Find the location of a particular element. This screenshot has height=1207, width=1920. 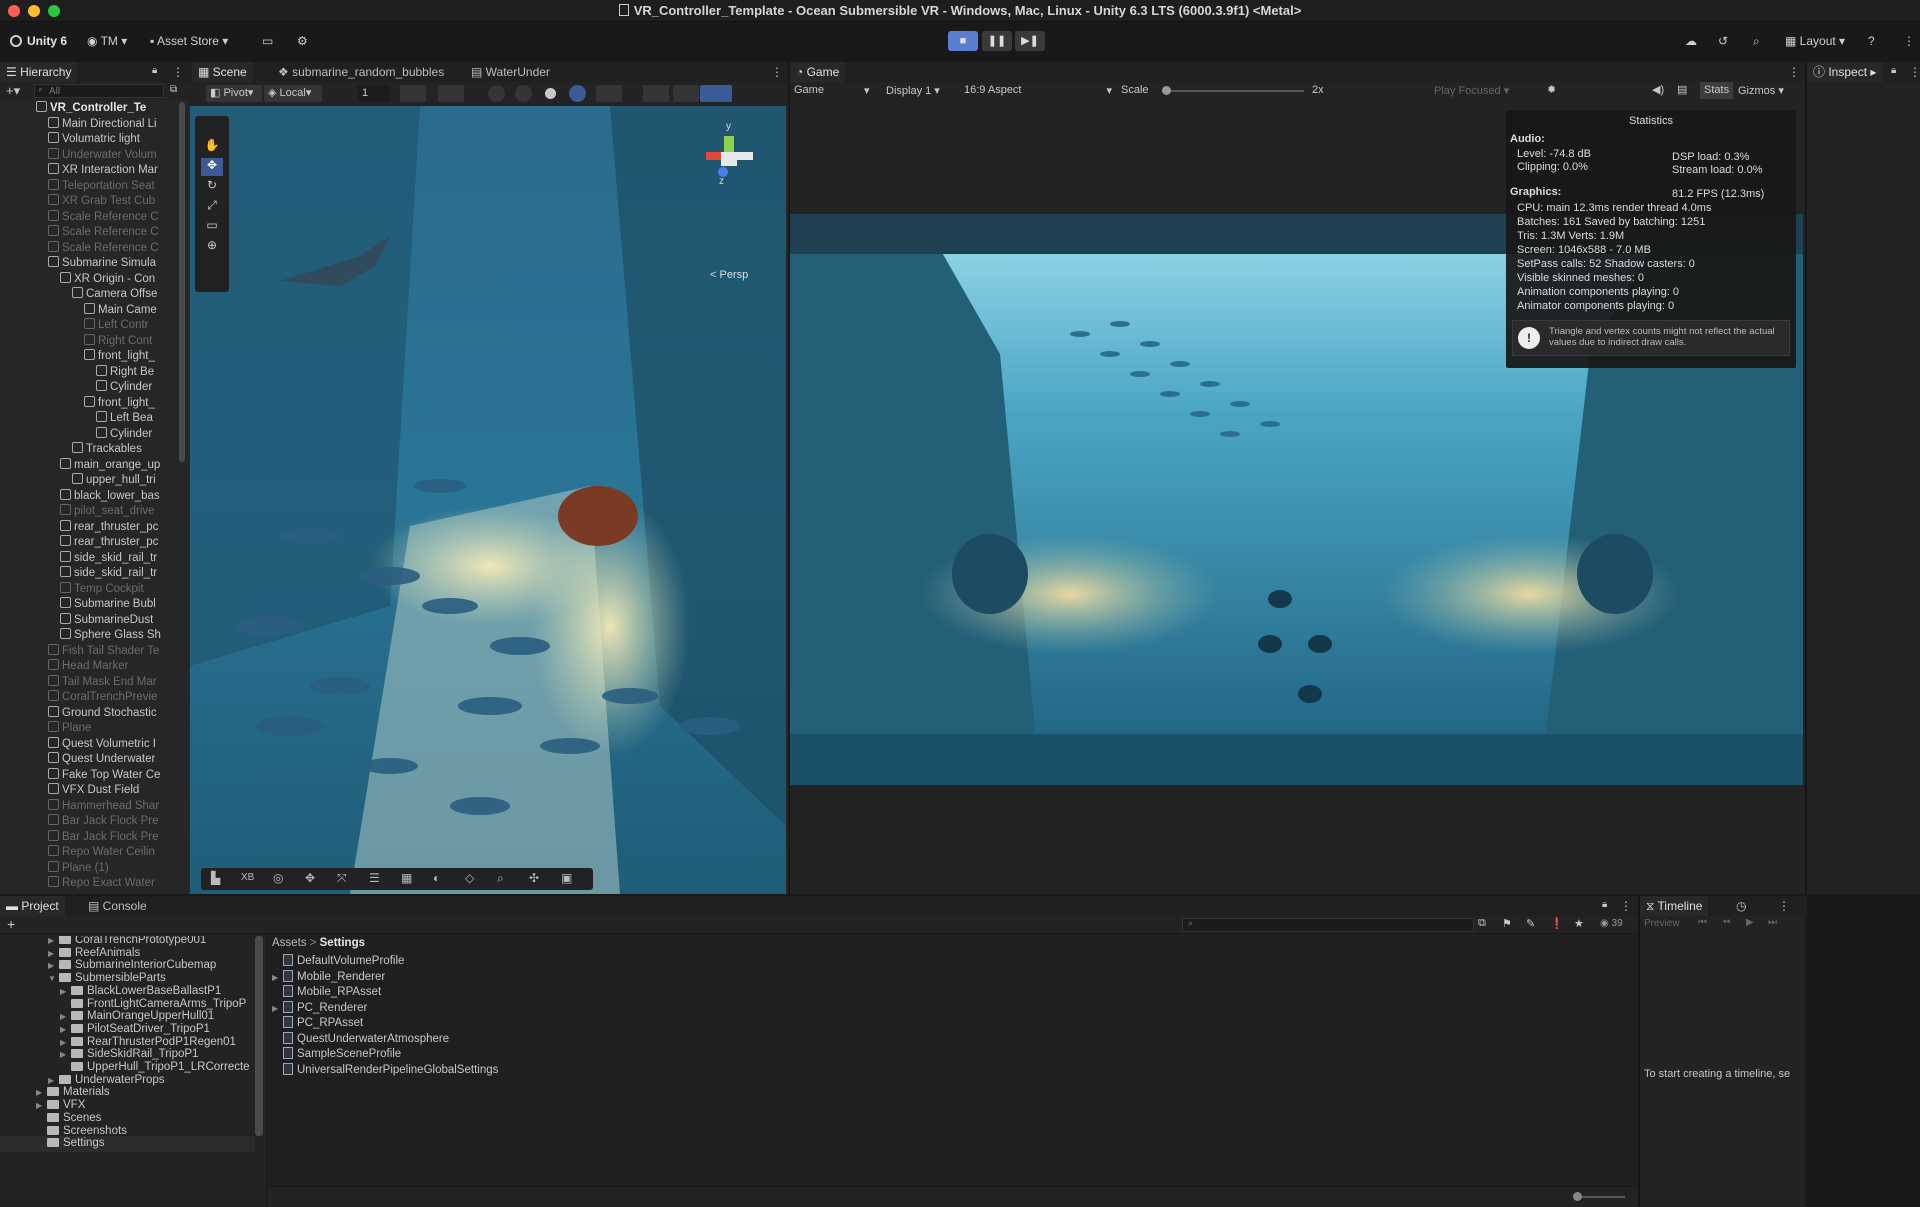

tab-timeline: ⧖ Timeline is located at coordinates (1674, 906).